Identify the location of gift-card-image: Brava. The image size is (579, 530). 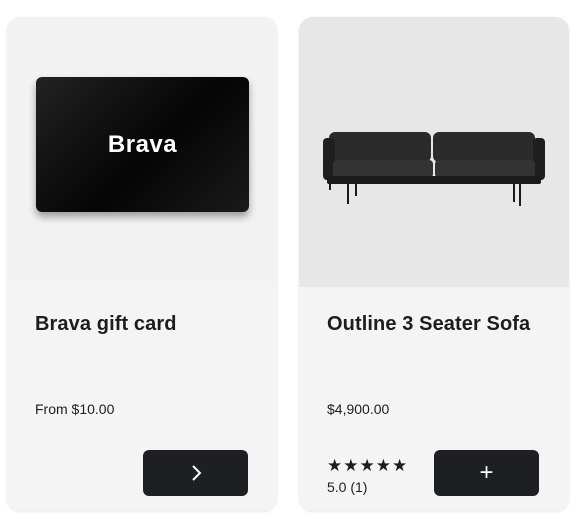
(142, 144).